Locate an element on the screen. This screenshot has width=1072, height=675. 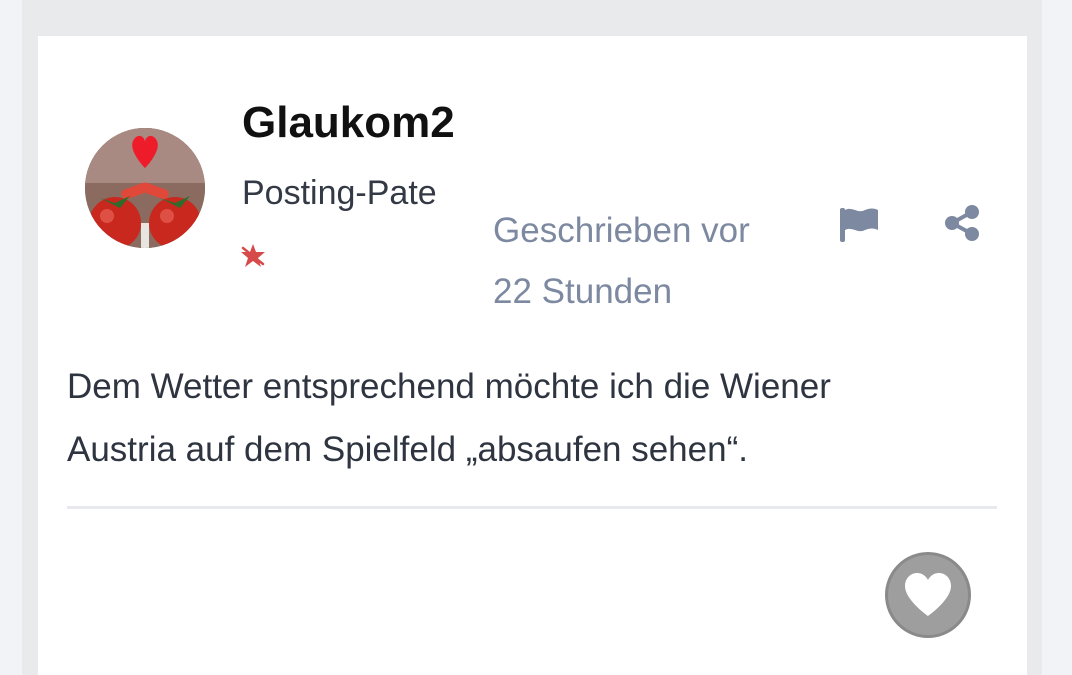
author-username: Glaukom2 is located at coordinates (348, 123).